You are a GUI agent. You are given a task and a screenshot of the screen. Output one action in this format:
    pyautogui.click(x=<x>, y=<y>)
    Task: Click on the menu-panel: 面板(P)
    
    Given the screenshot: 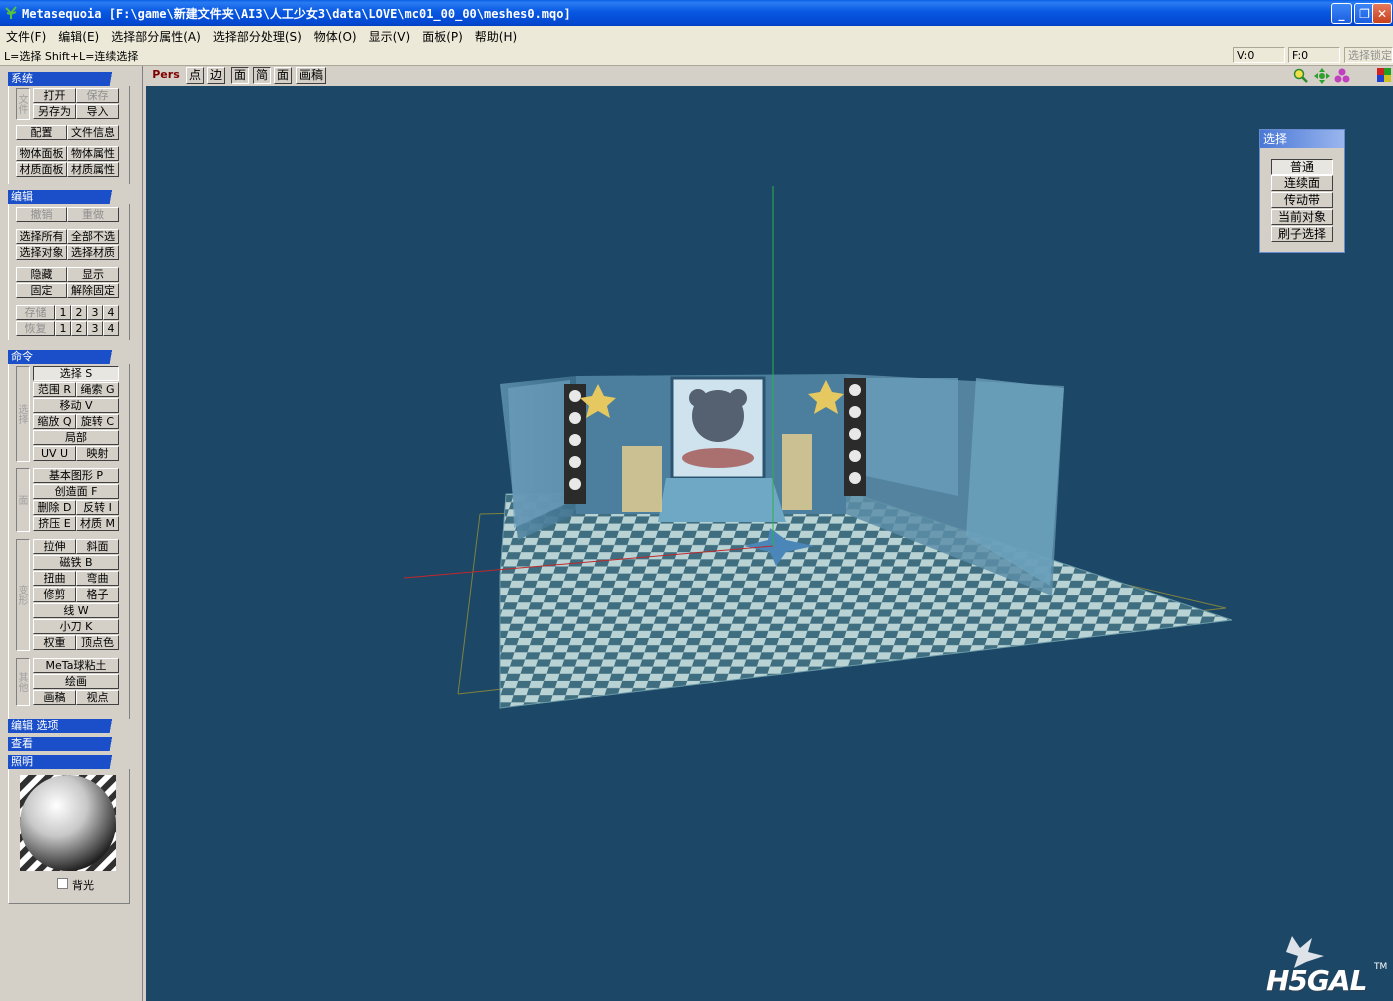 What is the action you would take?
    pyautogui.click(x=442, y=35)
    